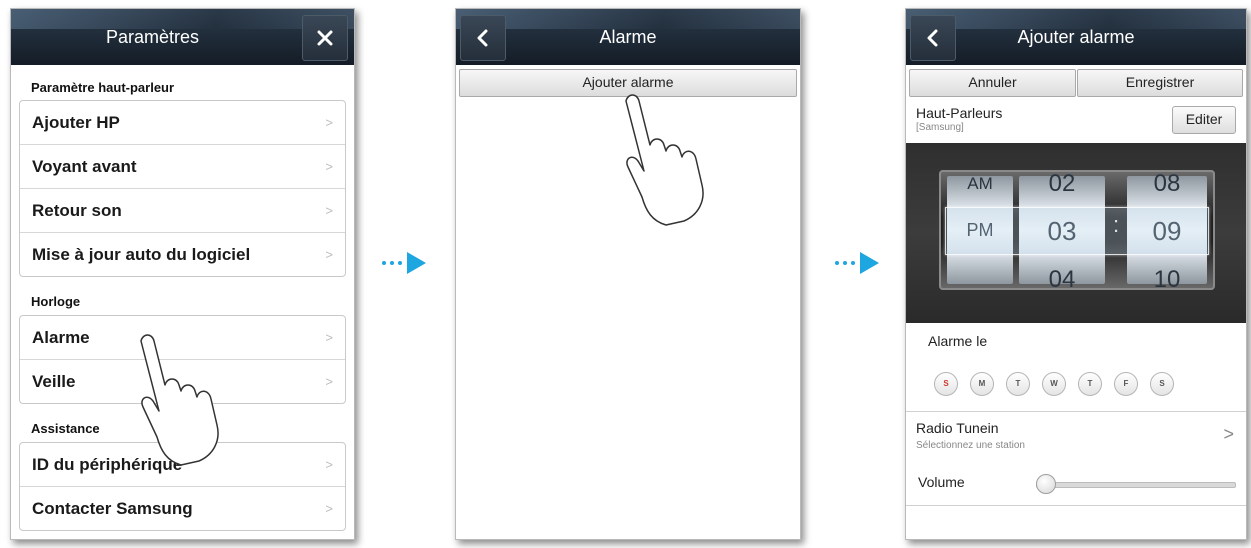 This screenshot has width=1251, height=548. Describe the element at coordinates (65, 428) in the screenshot. I see `section-label-support: Assistance` at that location.